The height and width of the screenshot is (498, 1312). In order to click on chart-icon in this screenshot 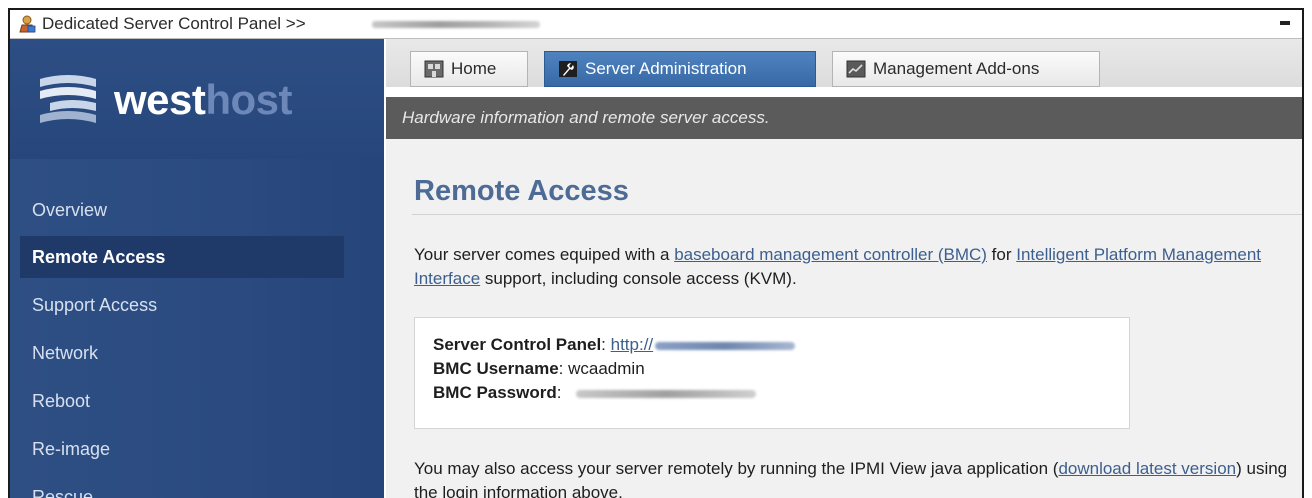, I will do `click(856, 69)`.